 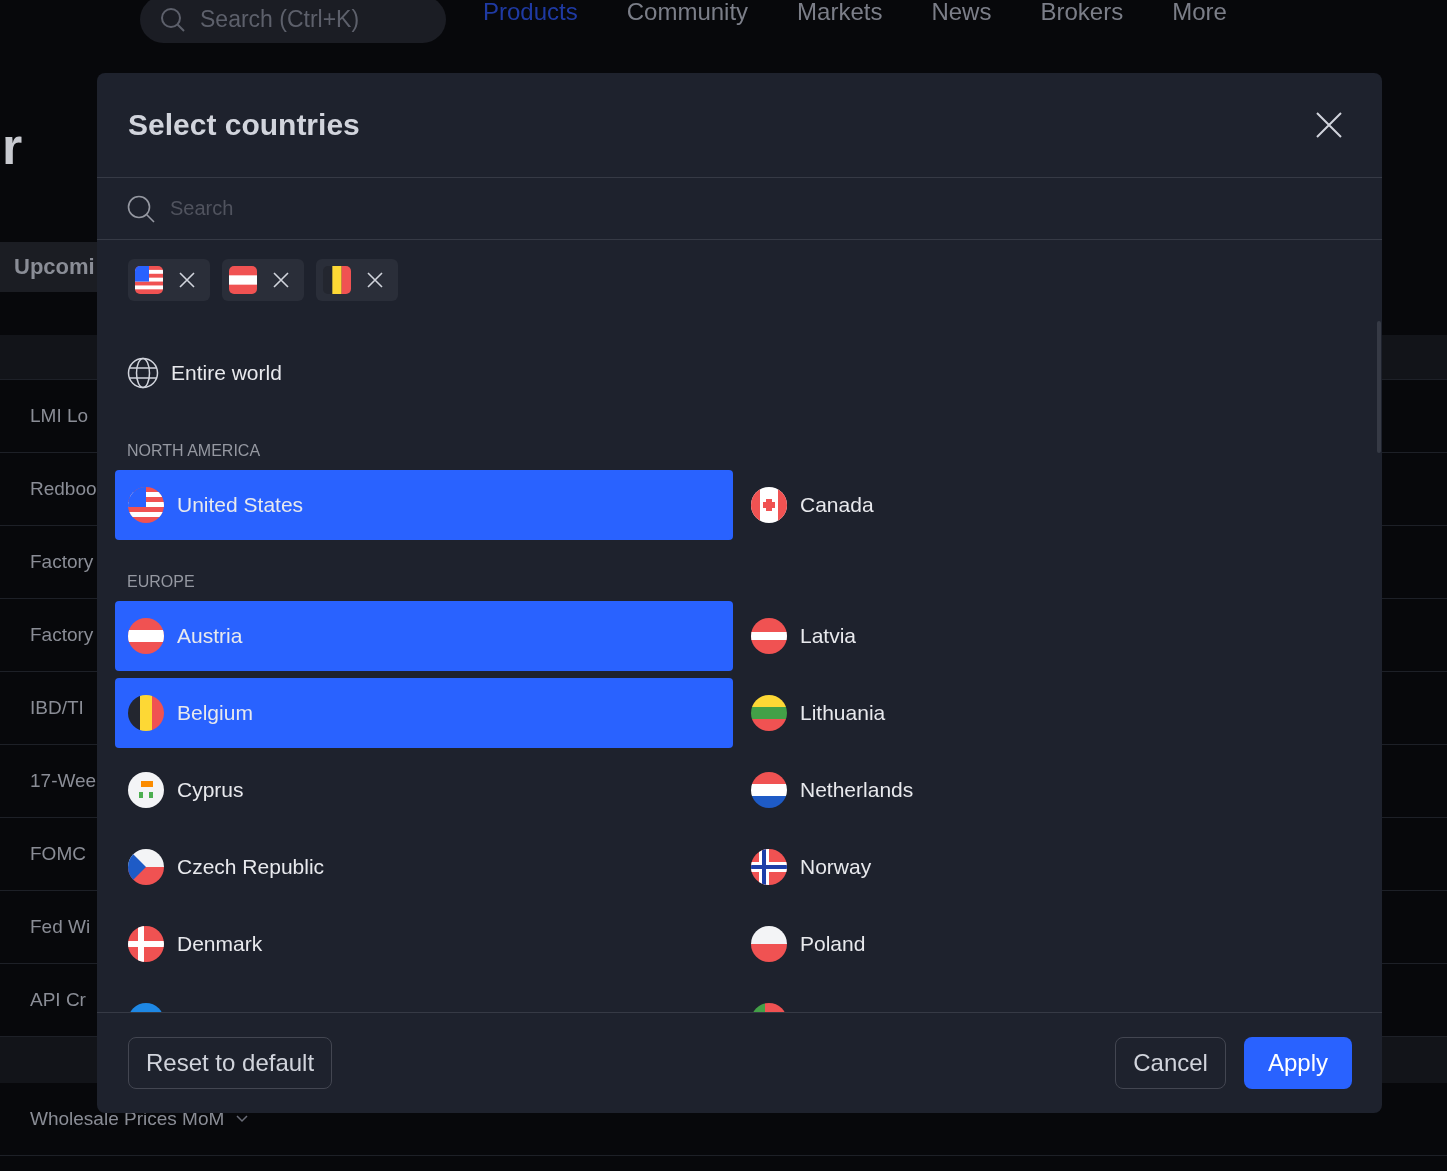 What do you see at coordinates (424, 944) in the screenshot?
I see `country-item: Denmark` at bounding box center [424, 944].